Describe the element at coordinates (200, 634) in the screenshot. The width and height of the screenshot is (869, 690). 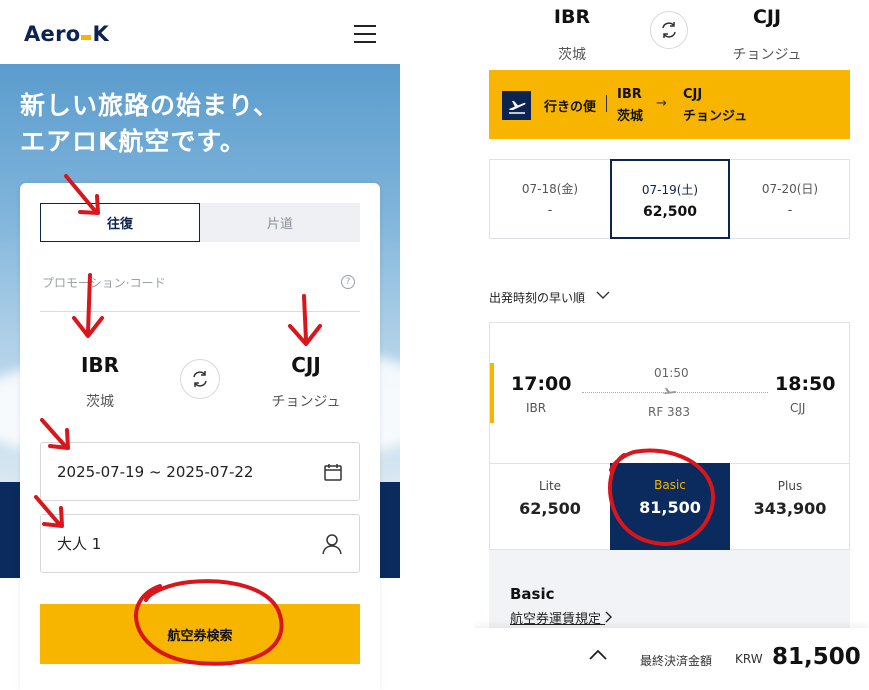
I see `search-flights-button: 航空券検索` at that location.